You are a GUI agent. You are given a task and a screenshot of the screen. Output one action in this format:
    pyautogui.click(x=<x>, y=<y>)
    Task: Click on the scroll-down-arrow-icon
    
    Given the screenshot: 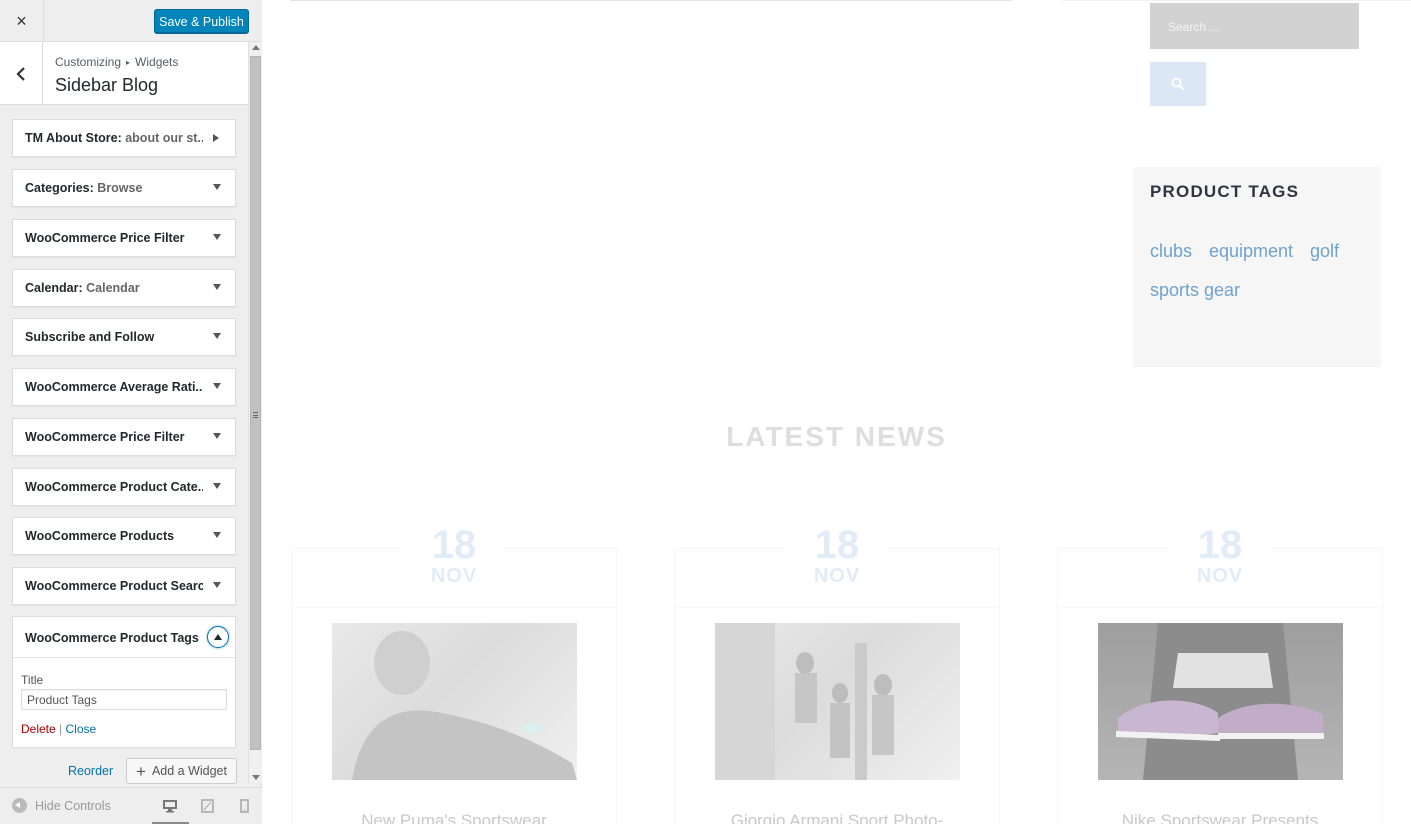 What is the action you would take?
    pyautogui.click(x=256, y=777)
    